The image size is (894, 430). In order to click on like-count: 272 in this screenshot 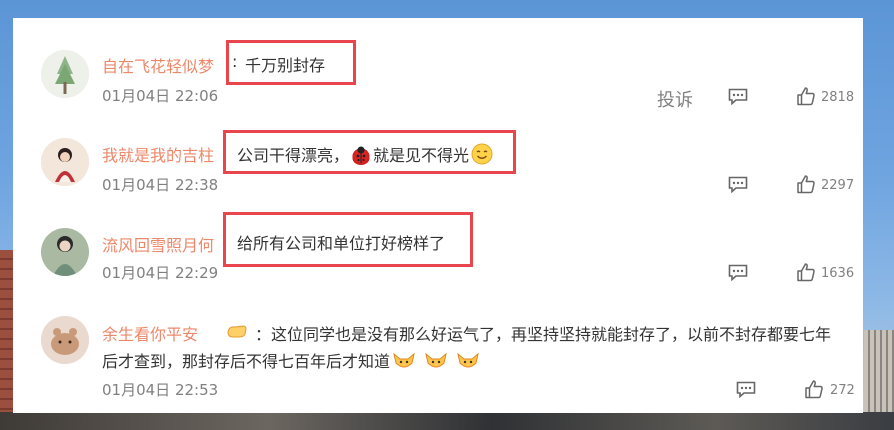, I will do `click(842, 390)`.